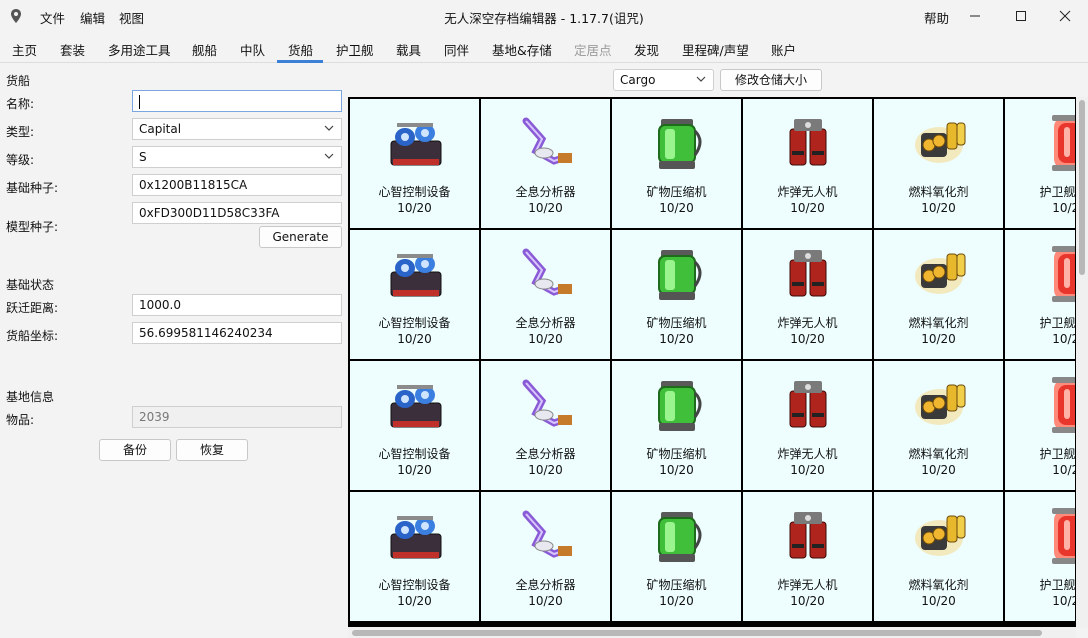 The image size is (1088, 638). I want to click on base-seed-input: 0x1200B11815CA, so click(237, 185).